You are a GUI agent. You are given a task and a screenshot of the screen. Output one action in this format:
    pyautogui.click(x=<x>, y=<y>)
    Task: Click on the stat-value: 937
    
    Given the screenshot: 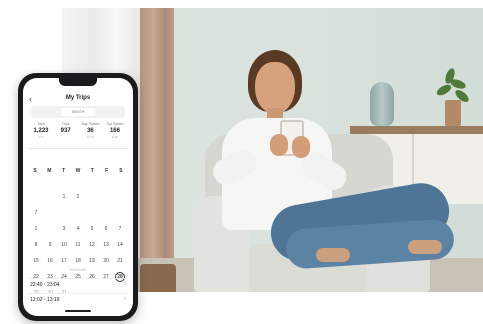 What is the action you would take?
    pyautogui.click(x=65, y=131)
    